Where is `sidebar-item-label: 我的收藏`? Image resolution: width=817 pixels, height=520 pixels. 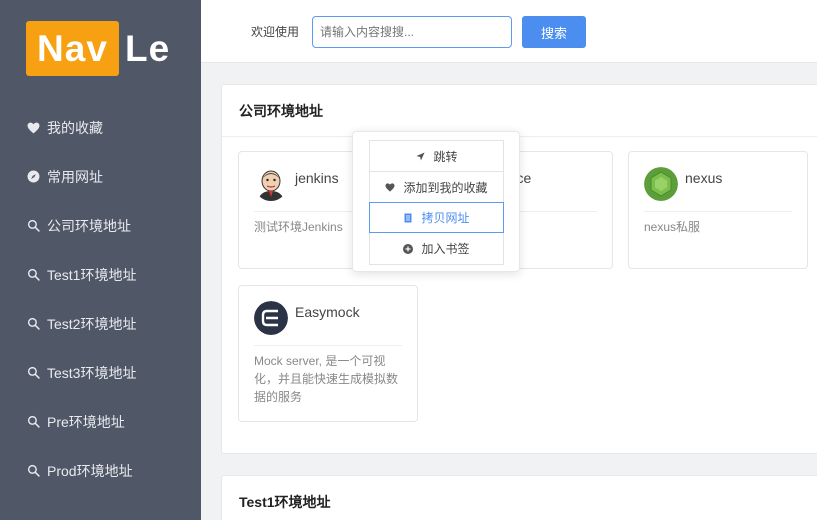
sidebar-item-label: 我的收藏 is located at coordinates (75, 127).